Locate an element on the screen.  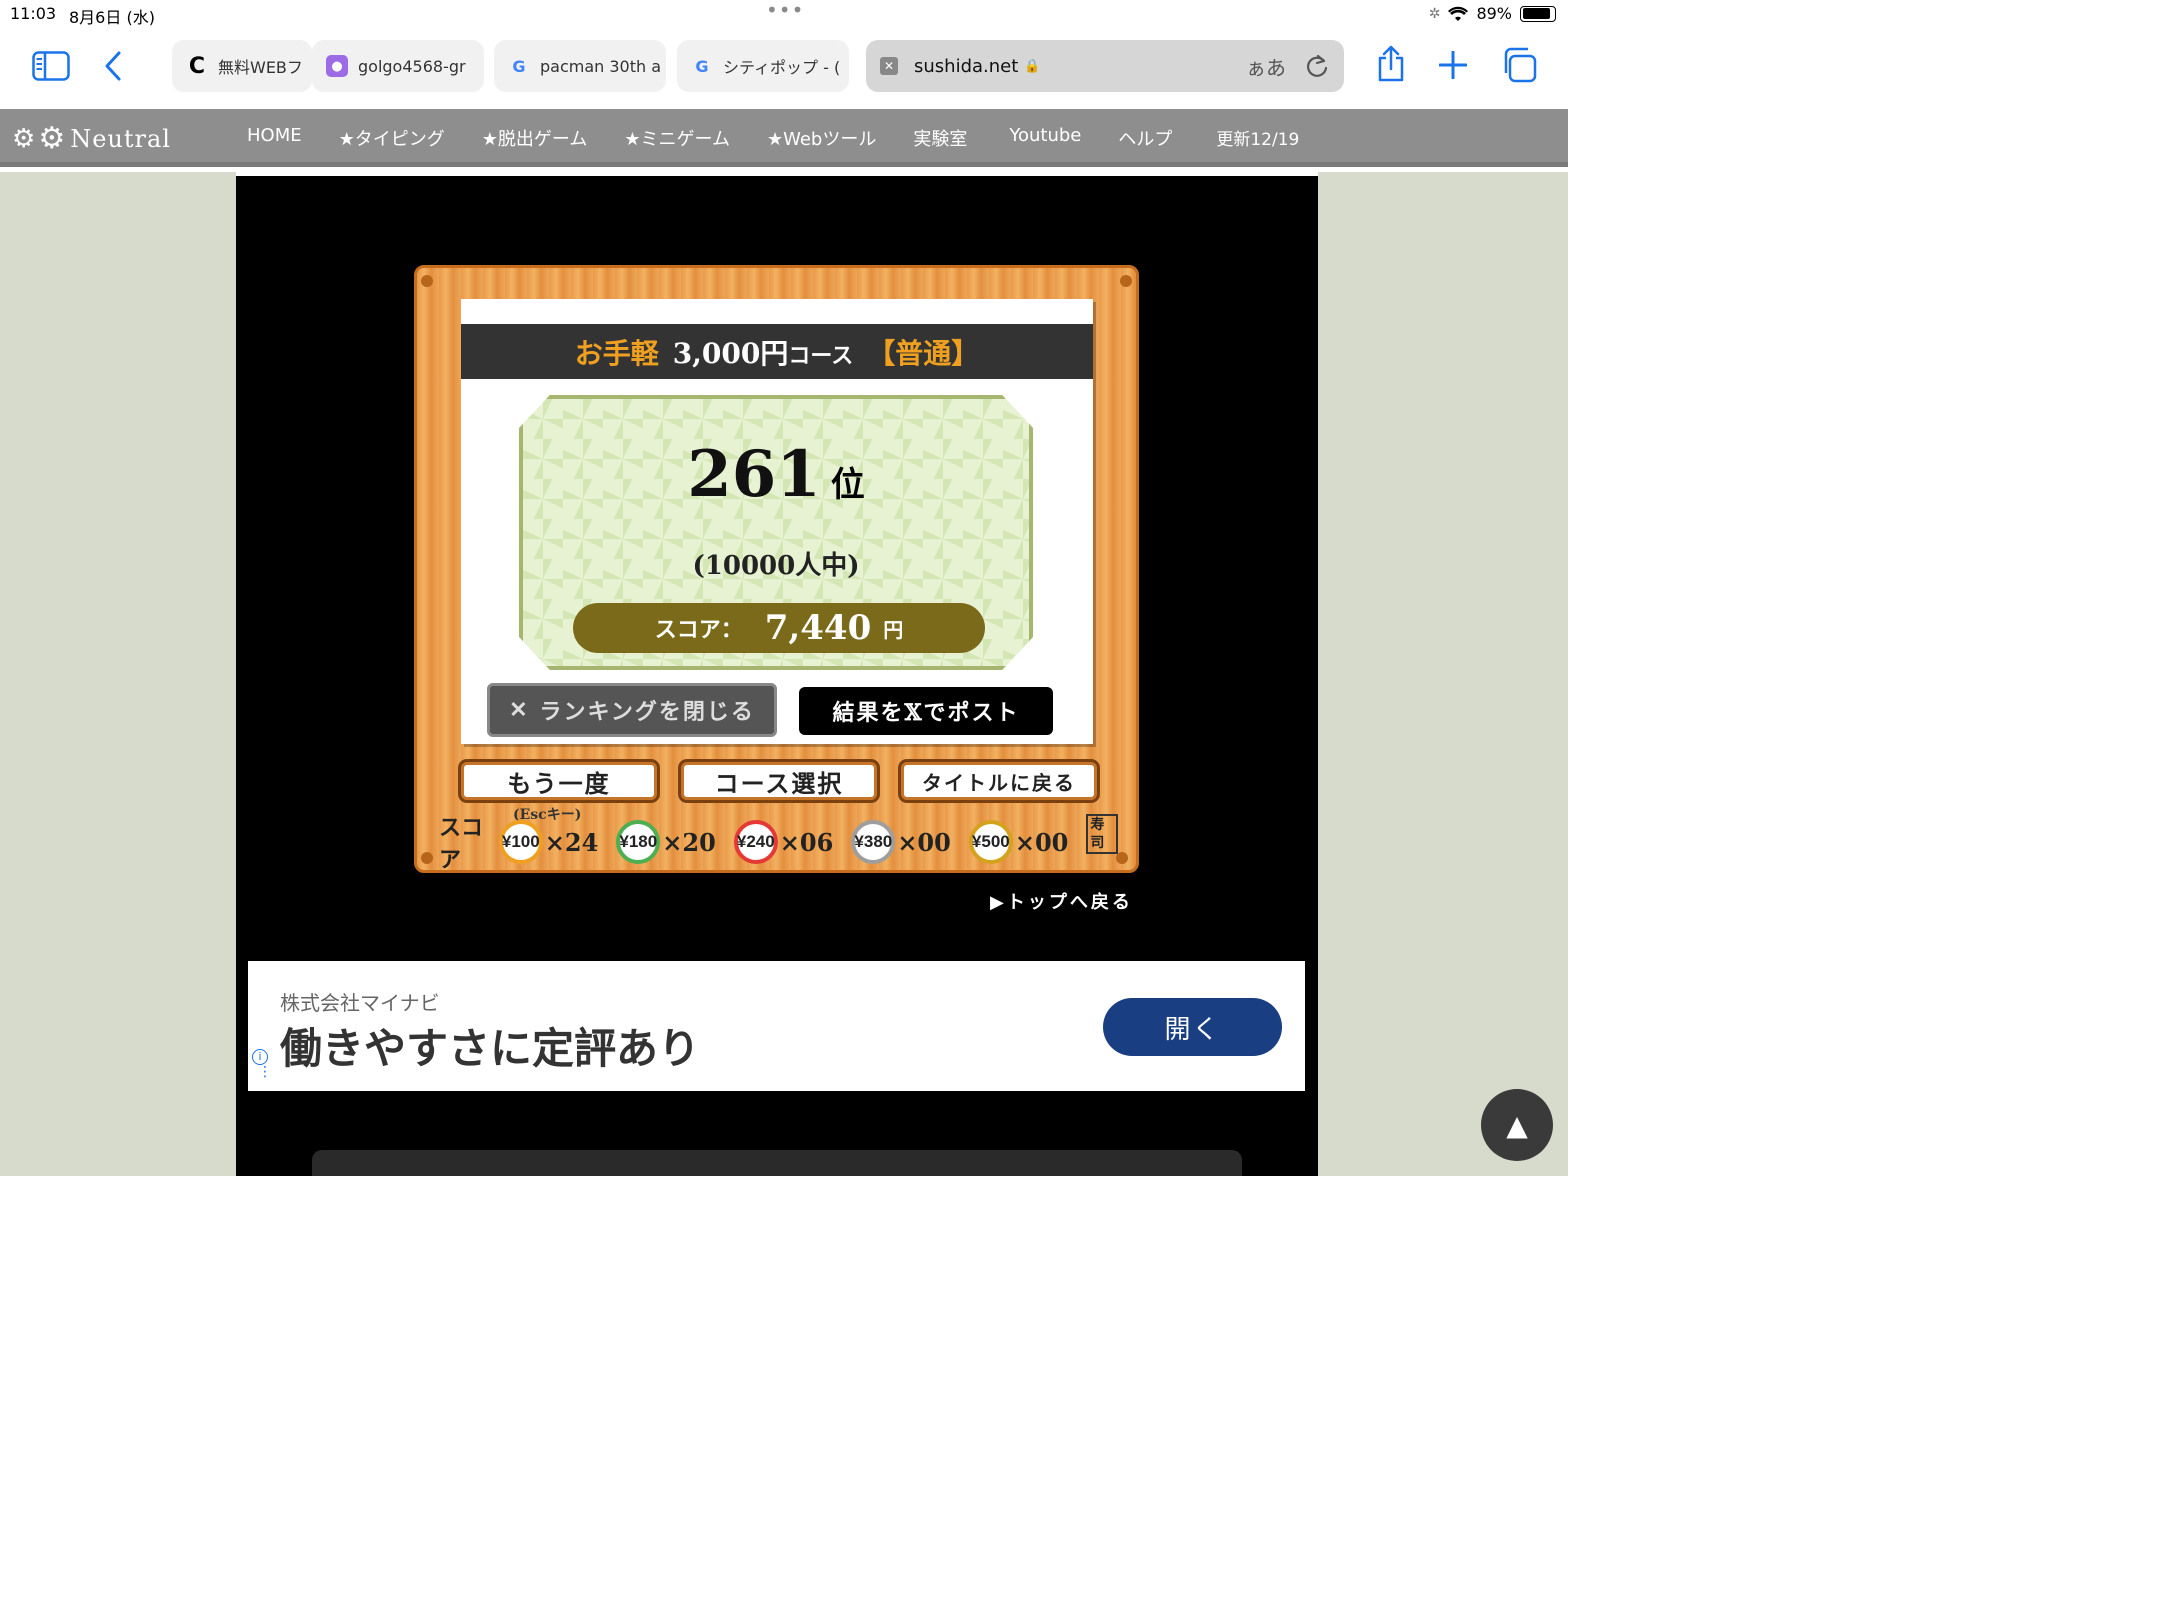
score-unit: 円 is located at coordinates (893, 629).